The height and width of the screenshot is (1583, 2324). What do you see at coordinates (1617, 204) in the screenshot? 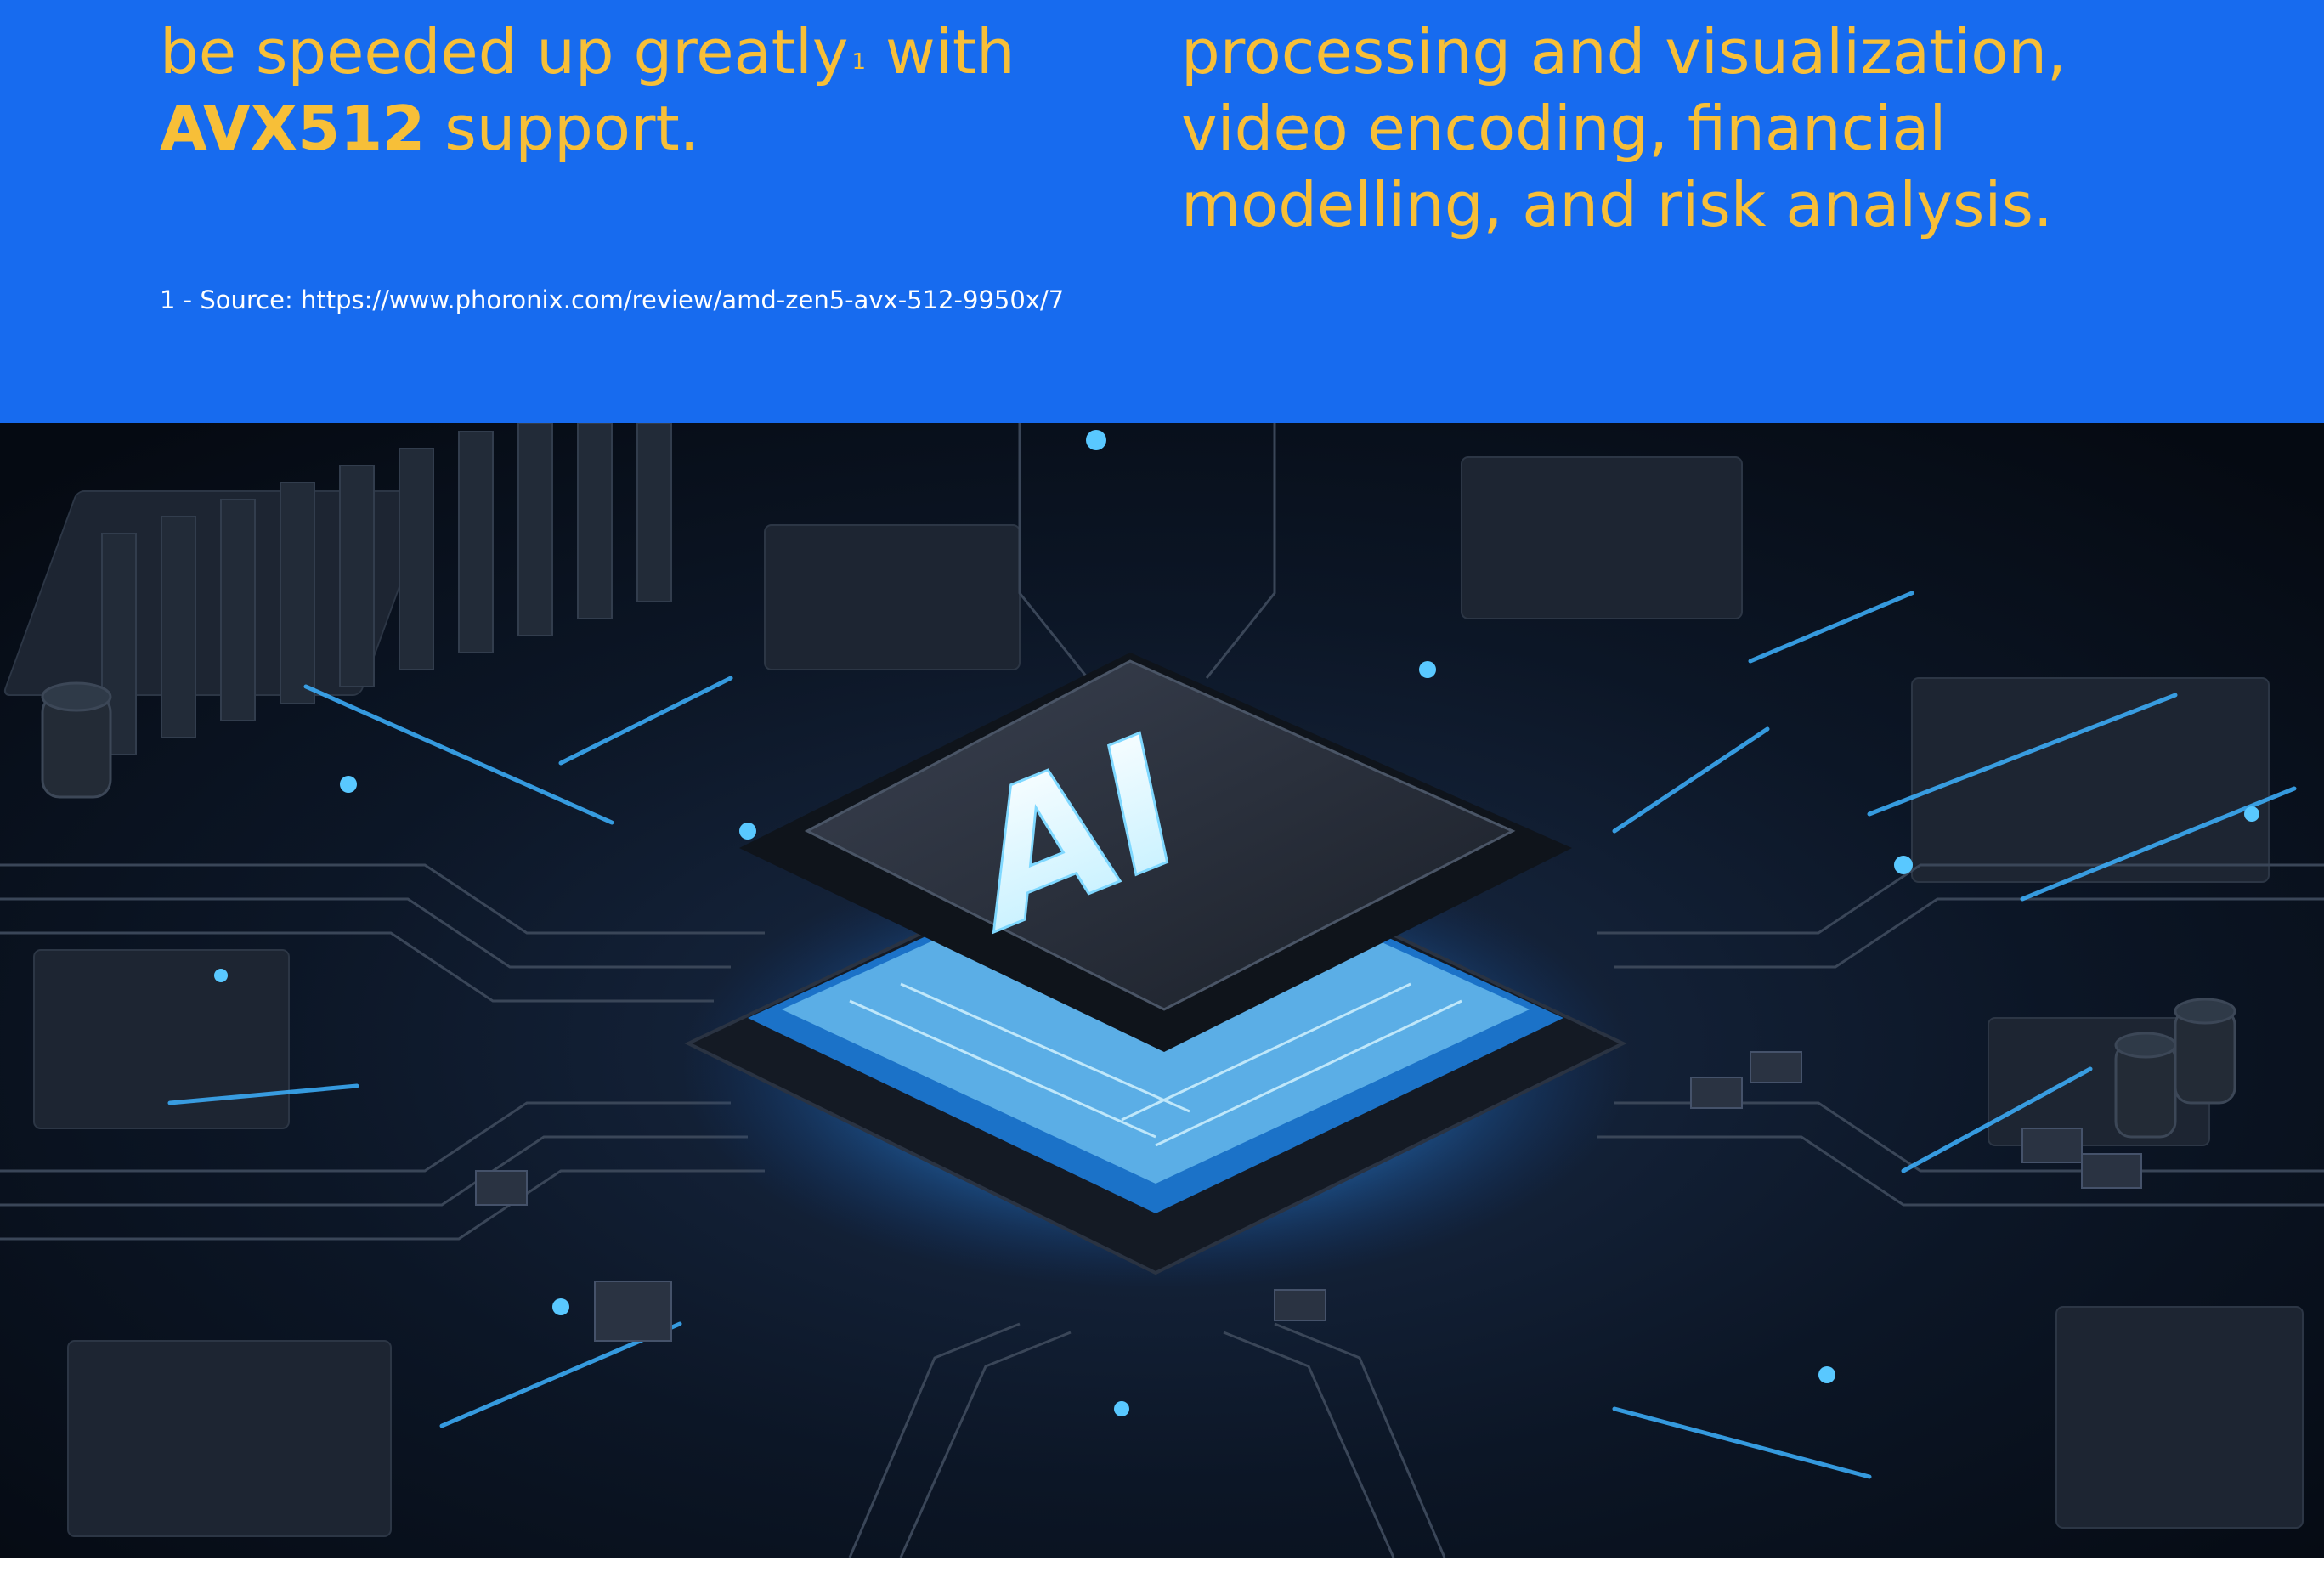
I see `right-line-3: modelling, and risk analysis.` at bounding box center [1617, 204].